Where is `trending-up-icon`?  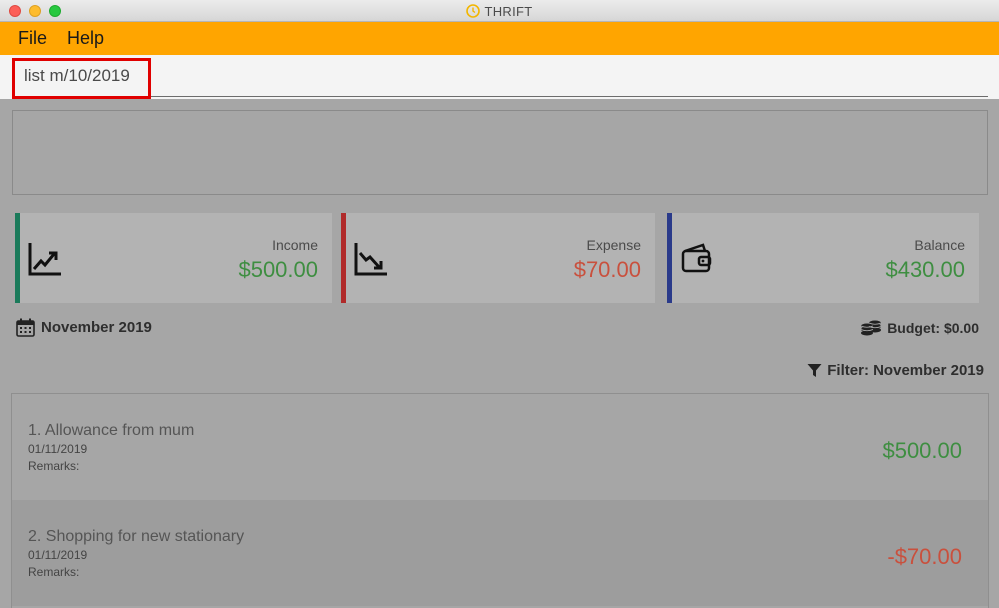
trending-up-icon is located at coordinates (44, 259).